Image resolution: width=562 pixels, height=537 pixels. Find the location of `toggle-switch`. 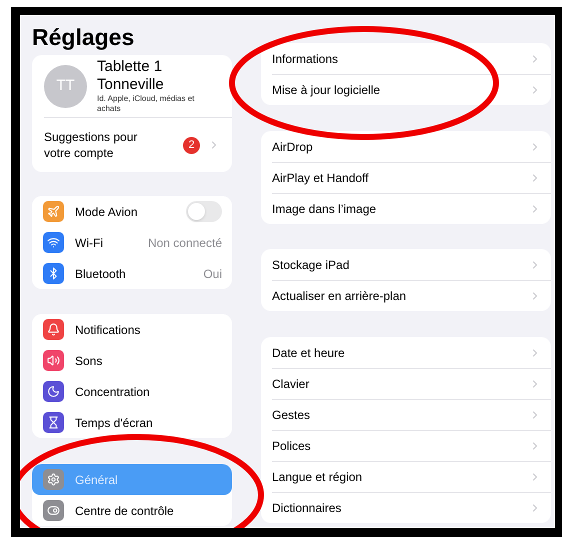

toggle-switch is located at coordinates (204, 211).